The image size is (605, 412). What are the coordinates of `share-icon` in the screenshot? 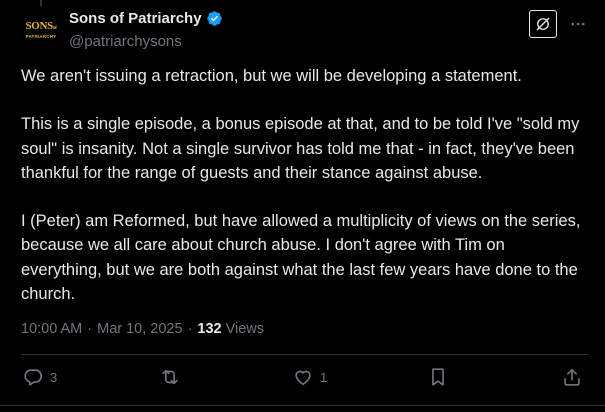 It's located at (572, 377).